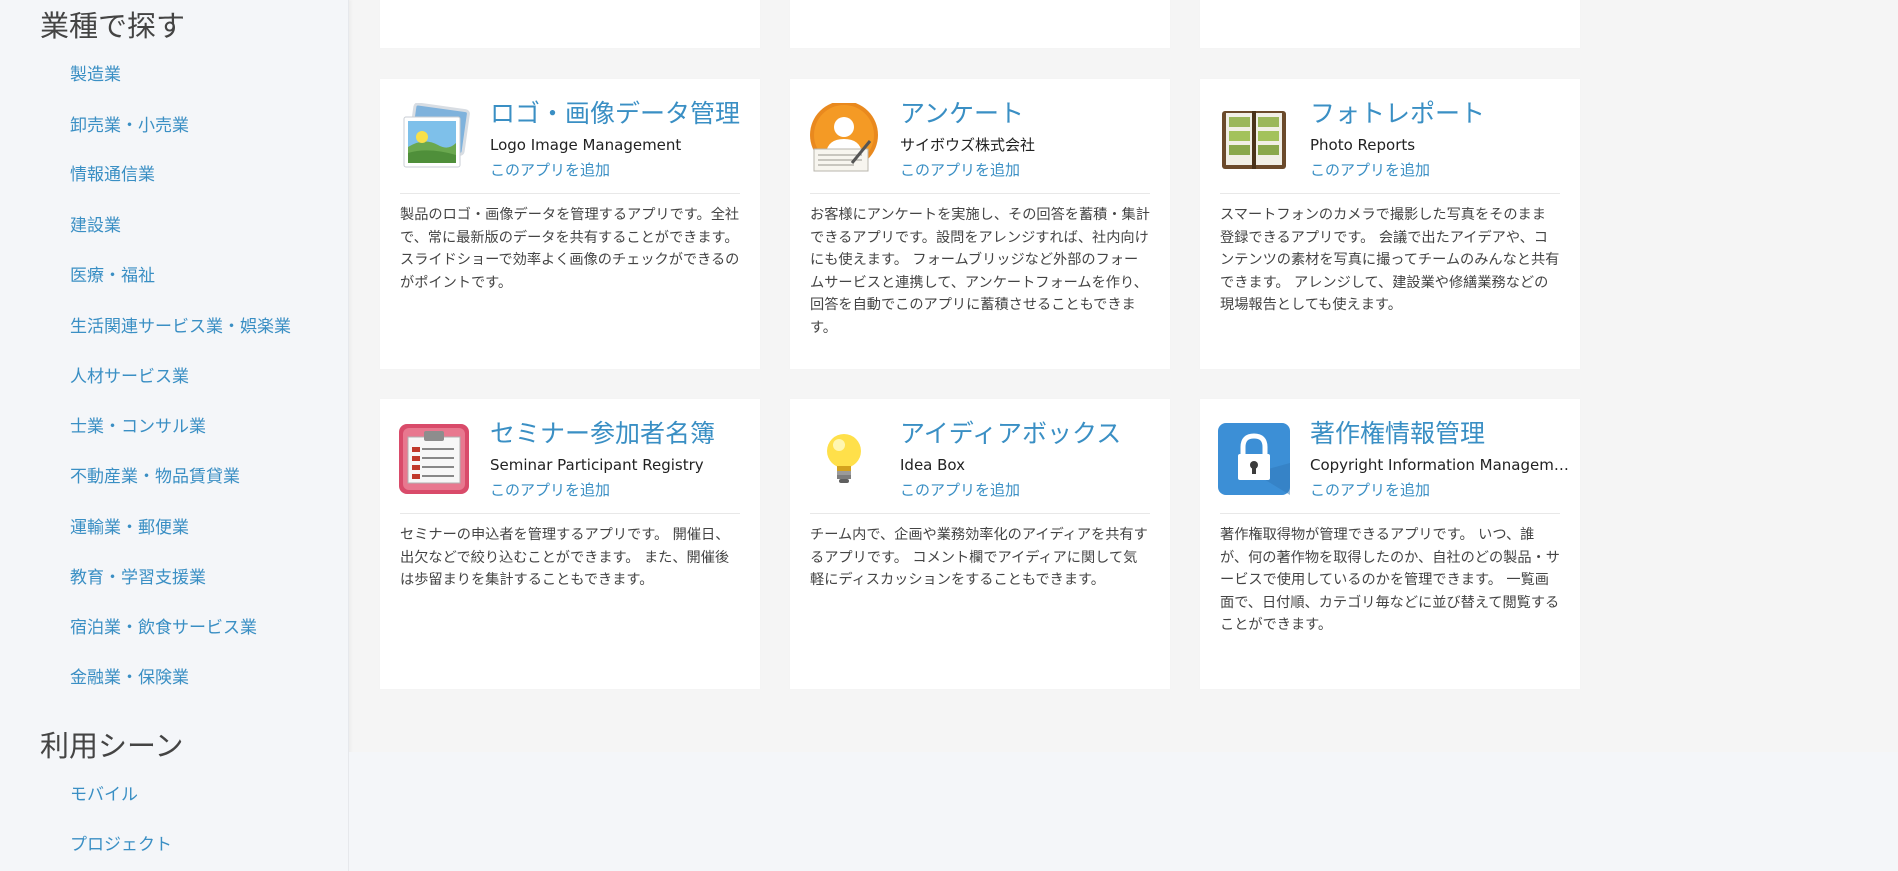 This screenshot has width=1898, height=871. What do you see at coordinates (962, 114) in the screenshot?
I see `app-title: アンケート` at bounding box center [962, 114].